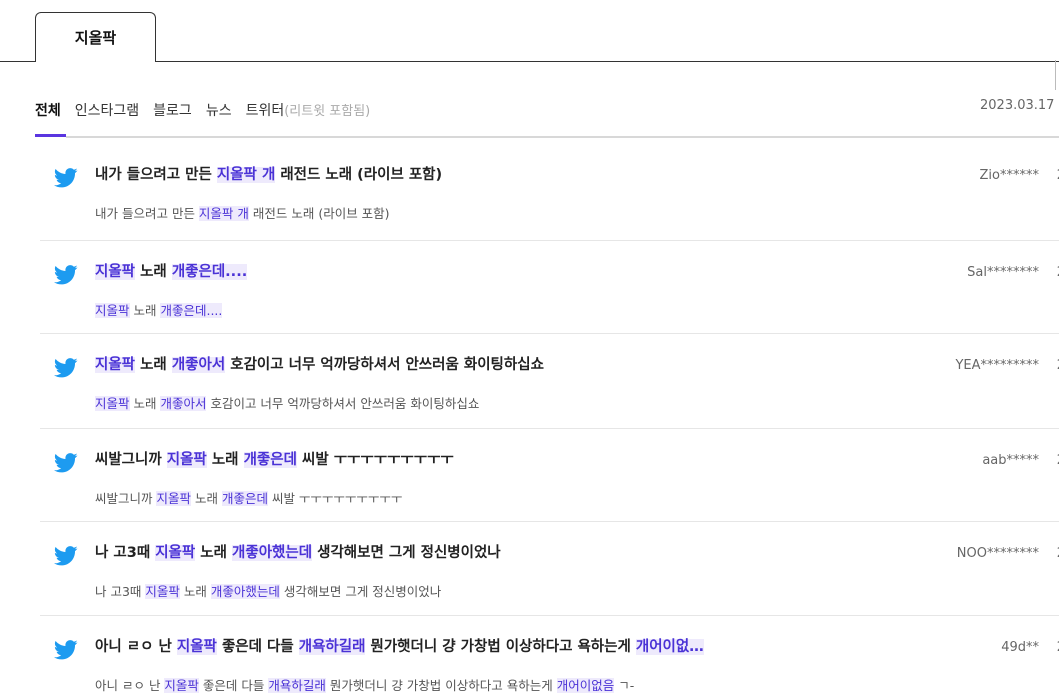 Image resolution: width=1059 pixels, height=700 pixels. What do you see at coordinates (107, 110) in the screenshot?
I see `filter-instagram: 인스타그램` at bounding box center [107, 110].